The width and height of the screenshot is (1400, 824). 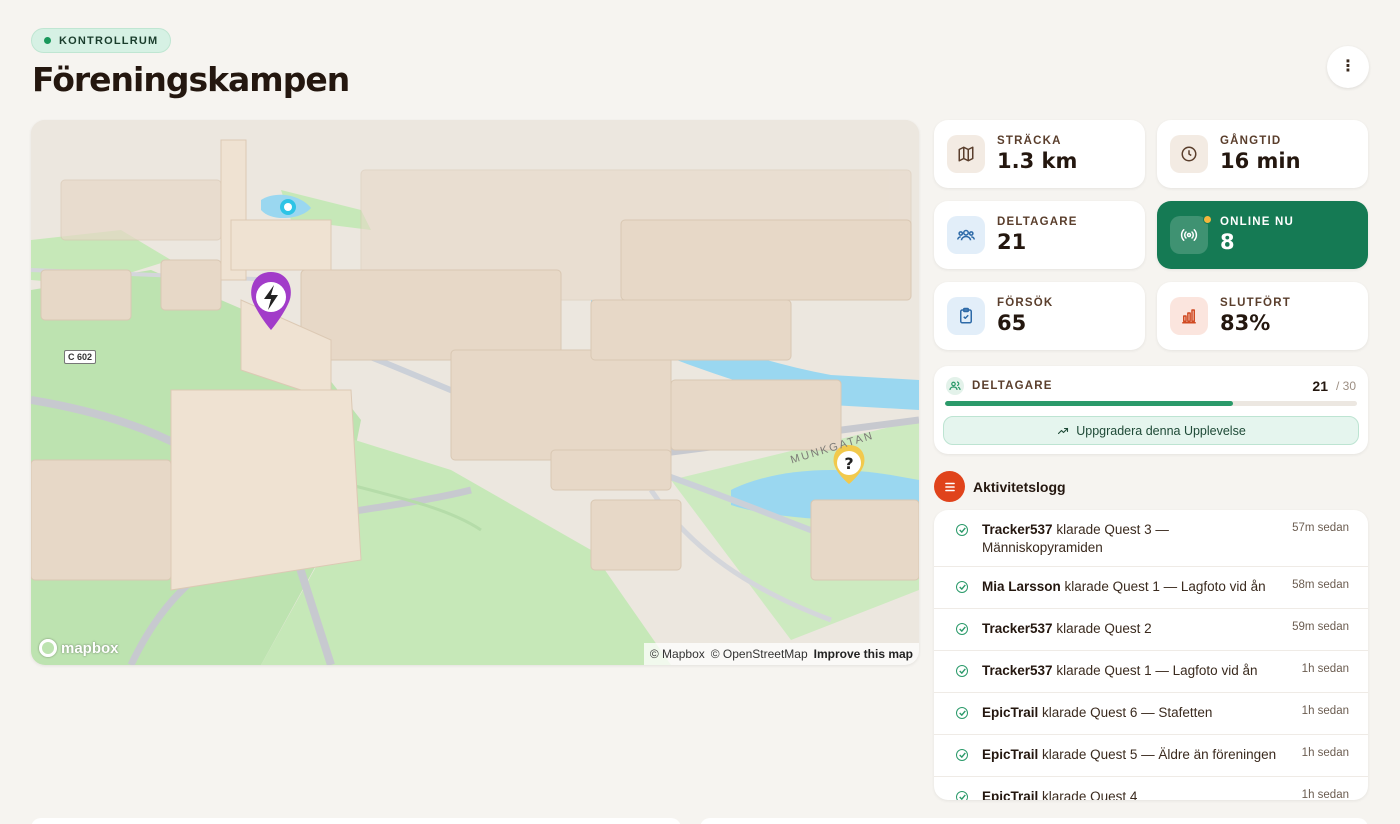 I want to click on activity-action: klarade Quest 2, so click(x=1104, y=628).